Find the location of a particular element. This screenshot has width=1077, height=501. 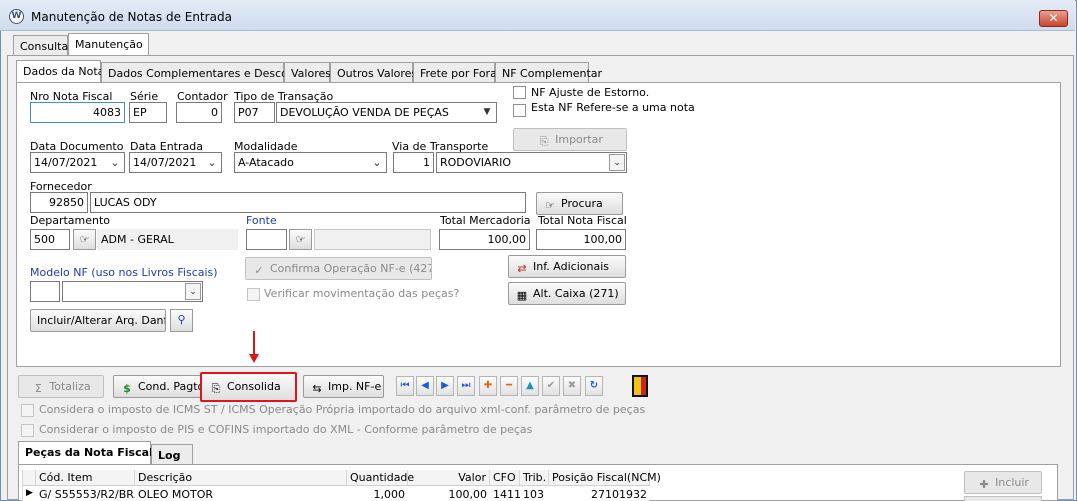

grid-col-cod-item: Cód. Item is located at coordinates (85, 477).